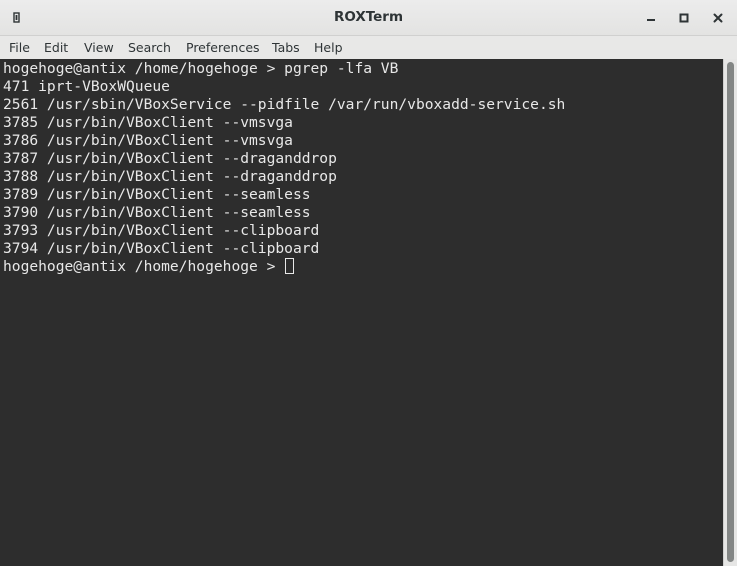 This screenshot has width=737, height=566. I want to click on terminal-scrollbar, so click(730, 312).